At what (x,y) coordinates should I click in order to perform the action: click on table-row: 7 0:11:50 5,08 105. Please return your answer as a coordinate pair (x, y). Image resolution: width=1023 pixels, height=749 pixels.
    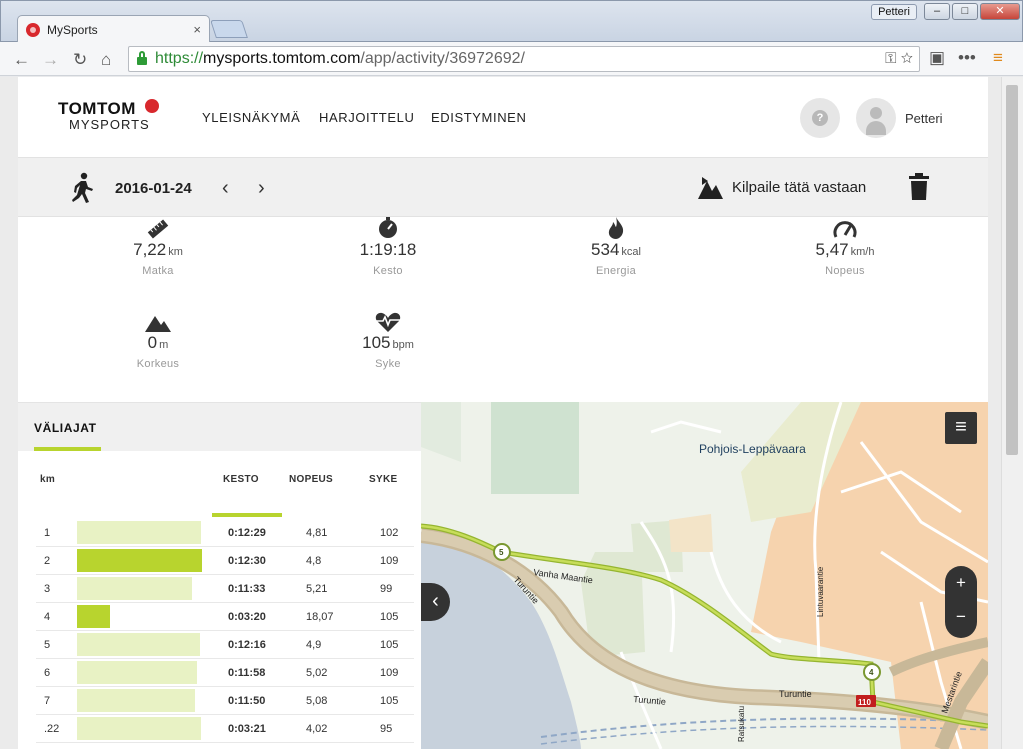
    Looking at the image, I should click on (225, 701).